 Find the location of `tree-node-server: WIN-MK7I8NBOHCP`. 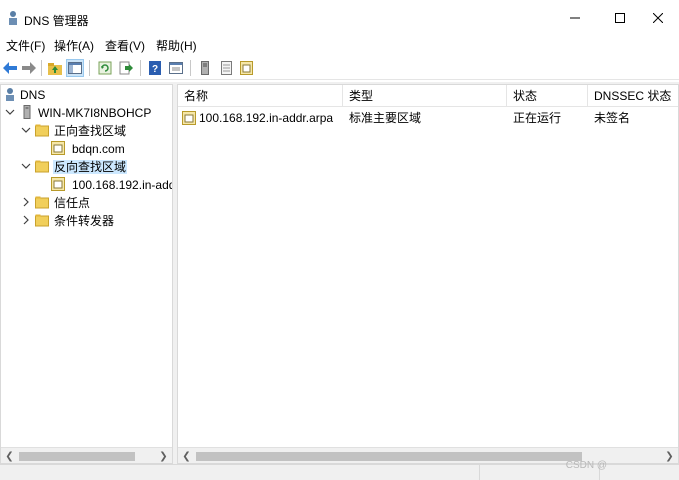

tree-node-server: WIN-MK7I8NBOHCP is located at coordinates (87, 113).